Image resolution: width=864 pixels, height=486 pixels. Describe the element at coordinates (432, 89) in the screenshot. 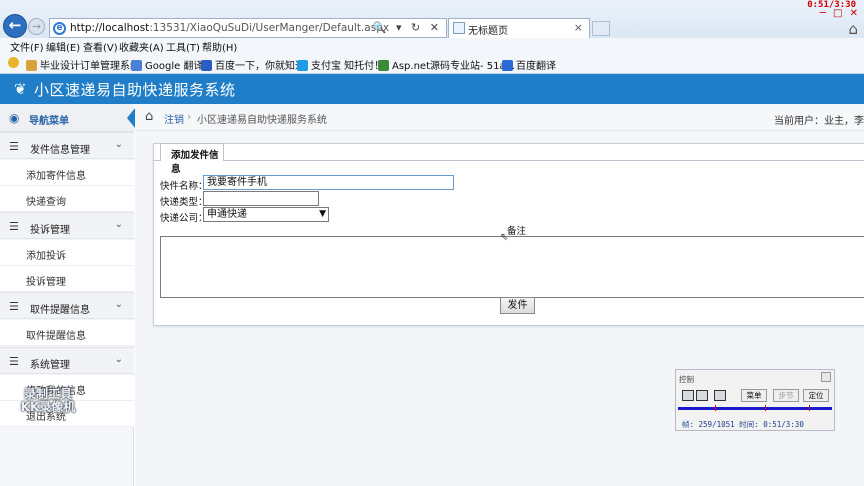

I see `app-header: ❦ 小区速递易自助快递服务系统` at that location.